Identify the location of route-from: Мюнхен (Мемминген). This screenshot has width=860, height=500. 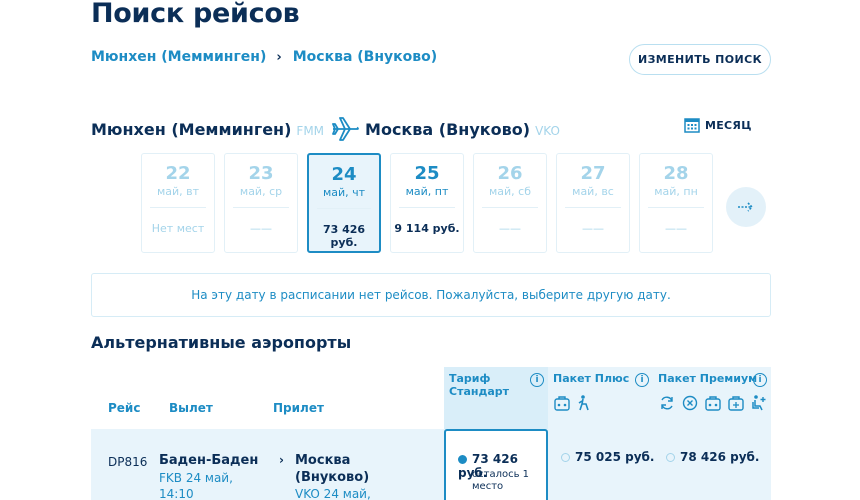
(191, 129).